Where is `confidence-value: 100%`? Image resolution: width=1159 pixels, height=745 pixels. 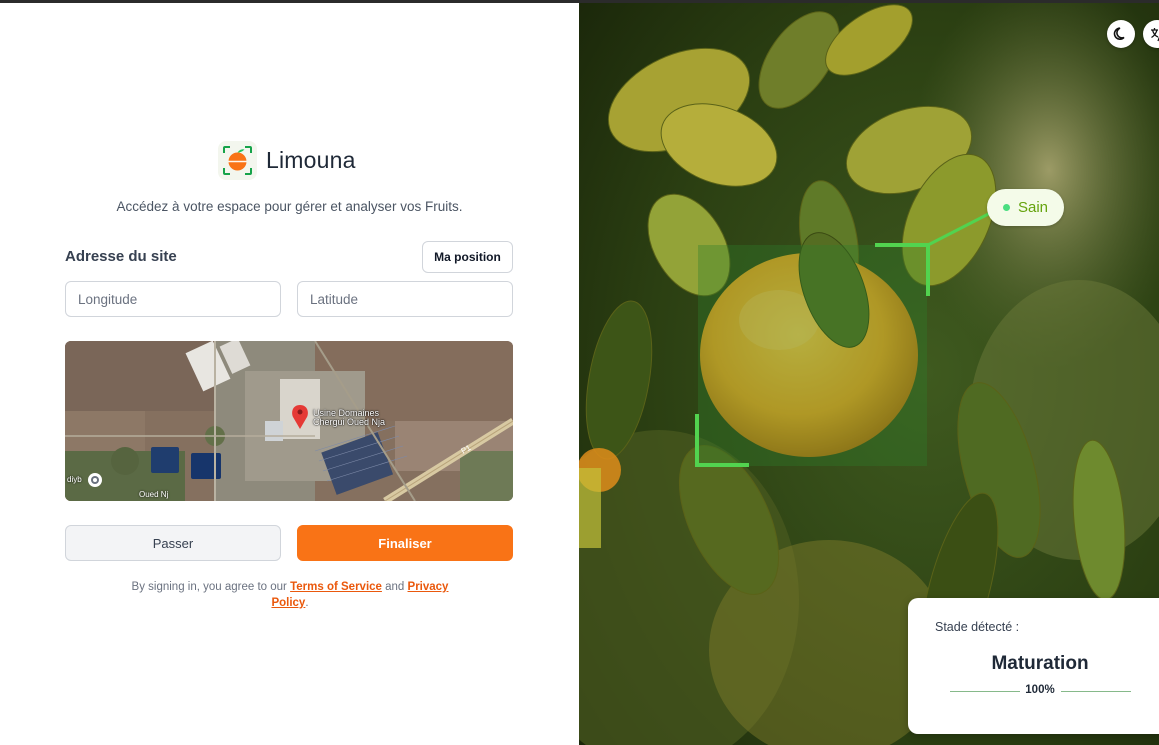
confidence-value: 100% is located at coordinates (1040, 690).